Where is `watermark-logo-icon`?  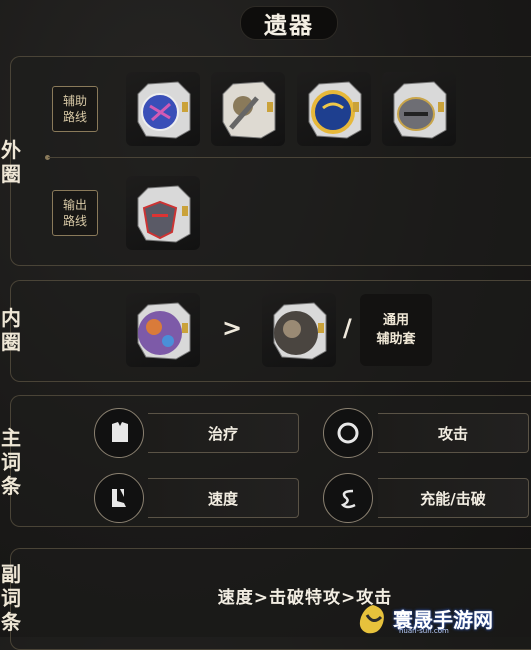 watermark-logo-icon is located at coordinates (371, 618).